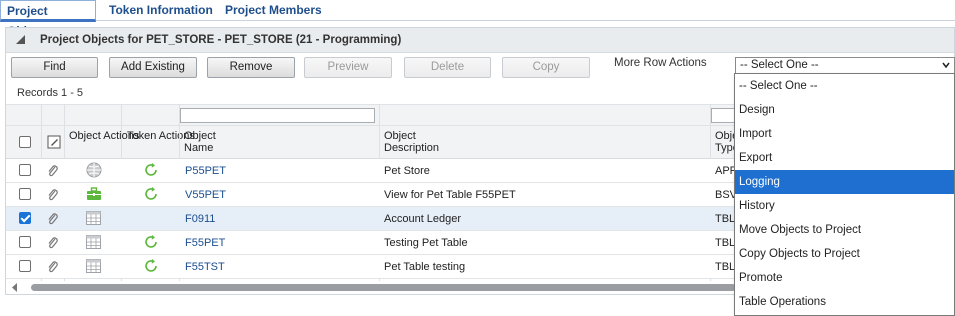  I want to click on dropdown-option-design: Design, so click(844, 110).